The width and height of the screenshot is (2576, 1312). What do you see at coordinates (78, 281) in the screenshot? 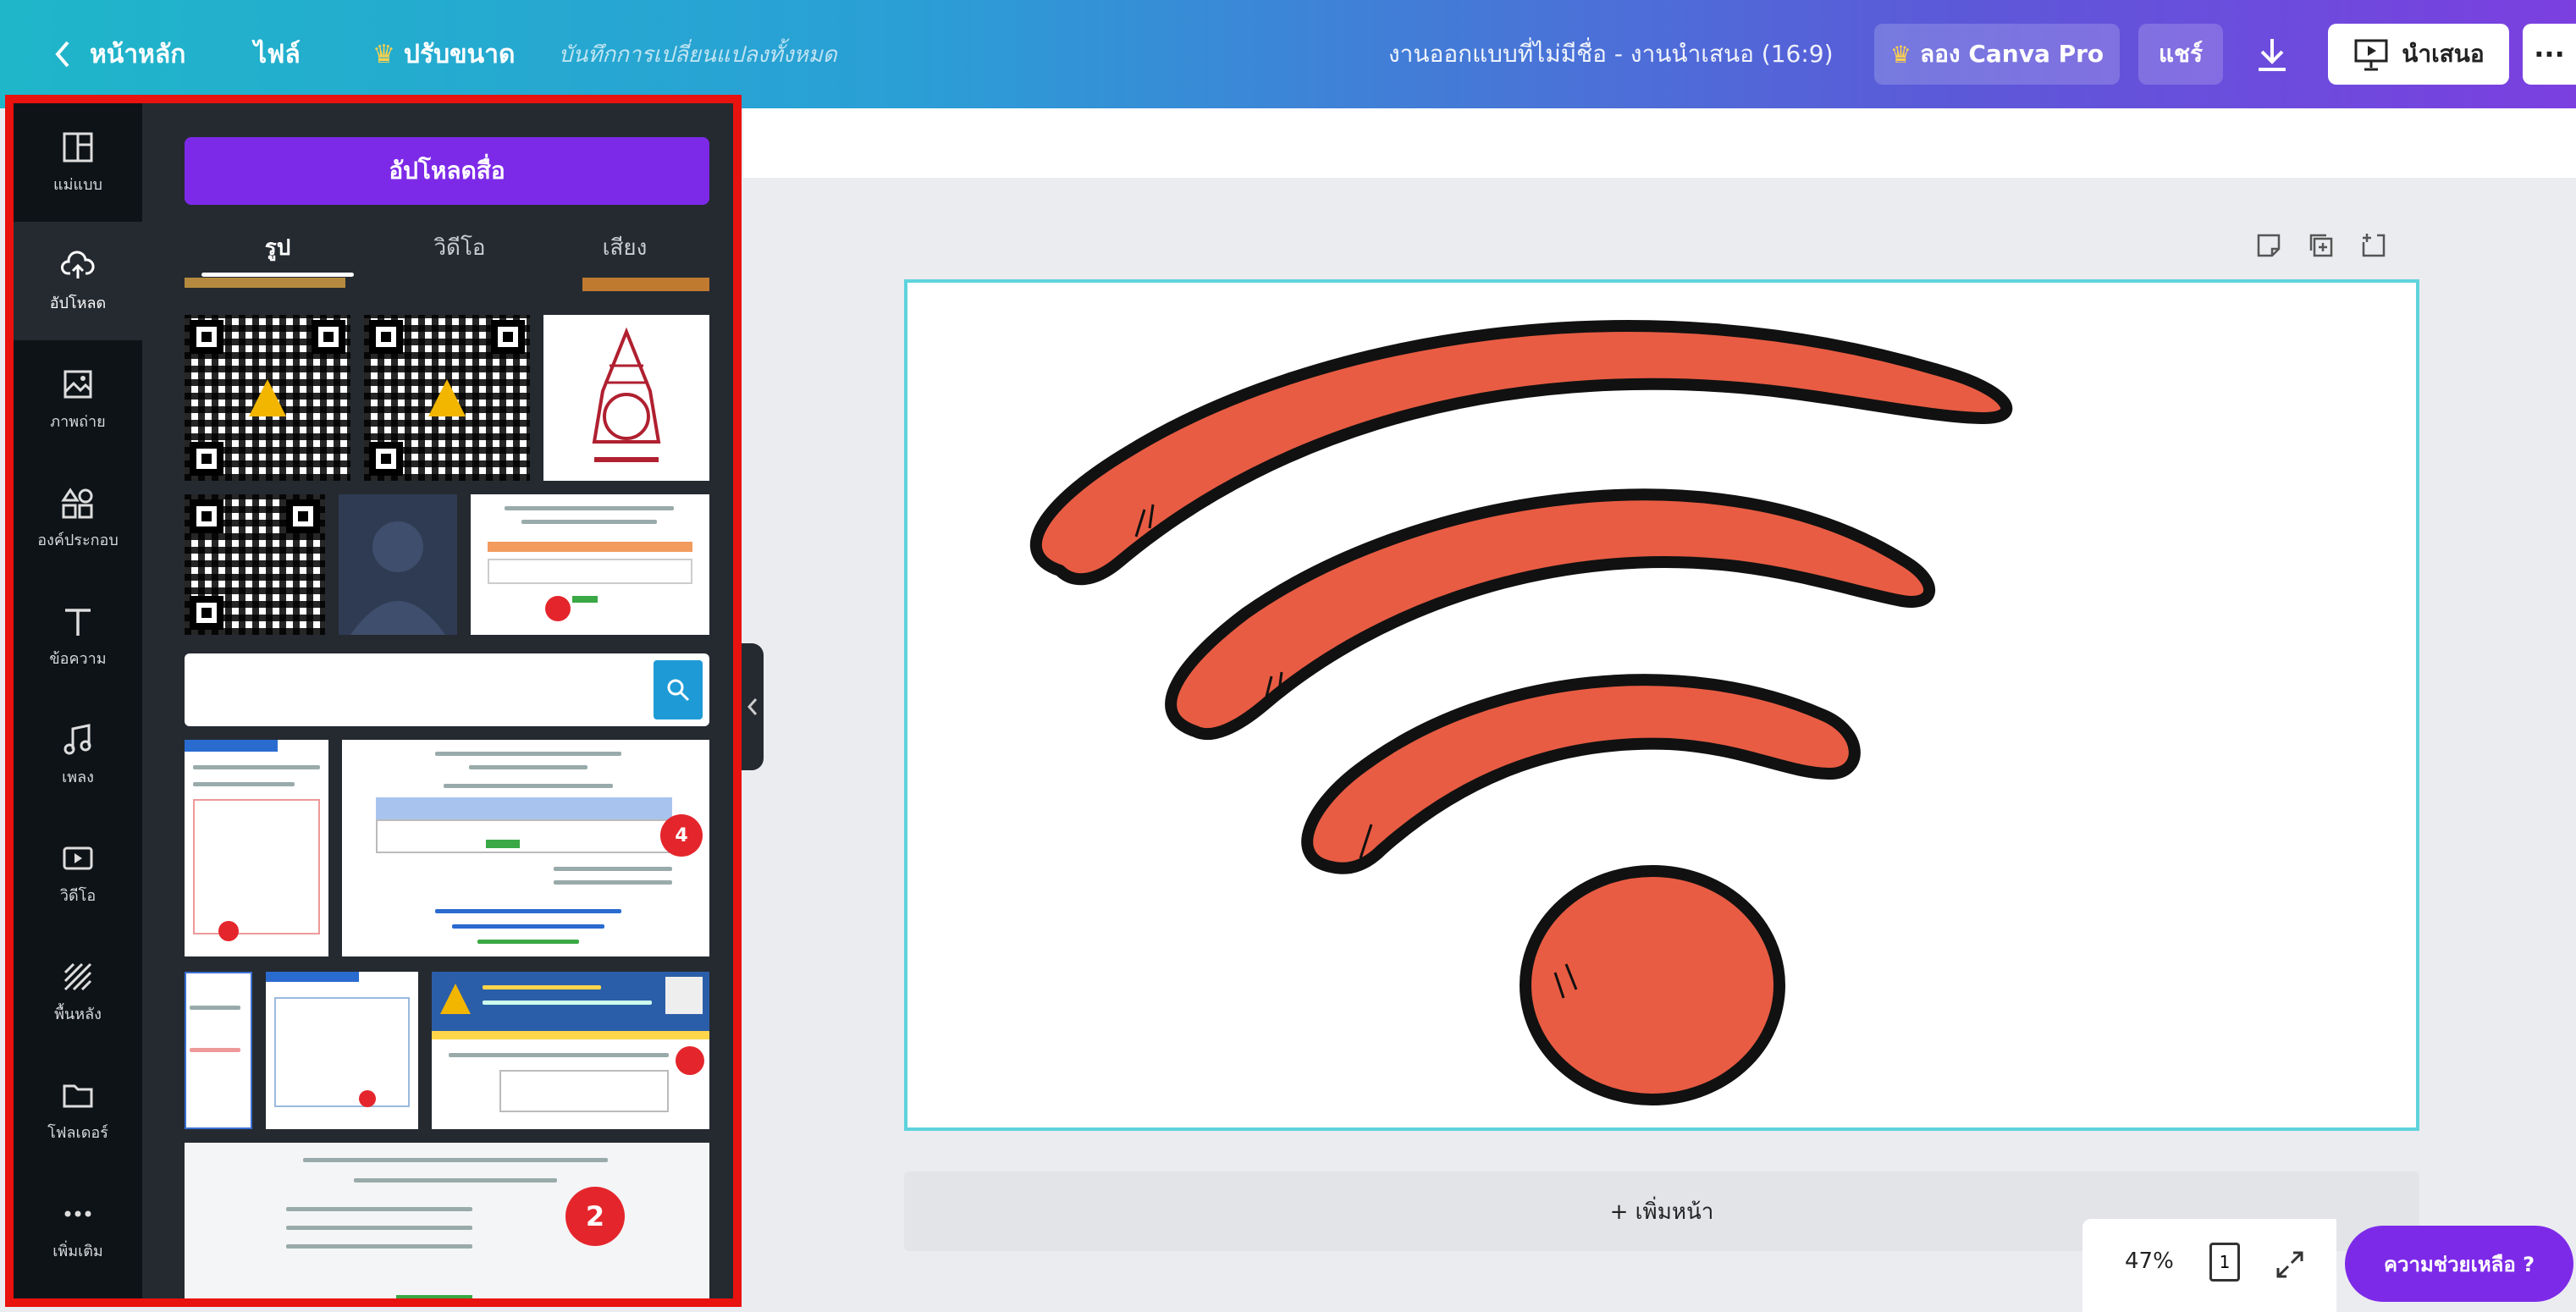
I see `rail-item-uploads: อัปโหลด` at bounding box center [78, 281].